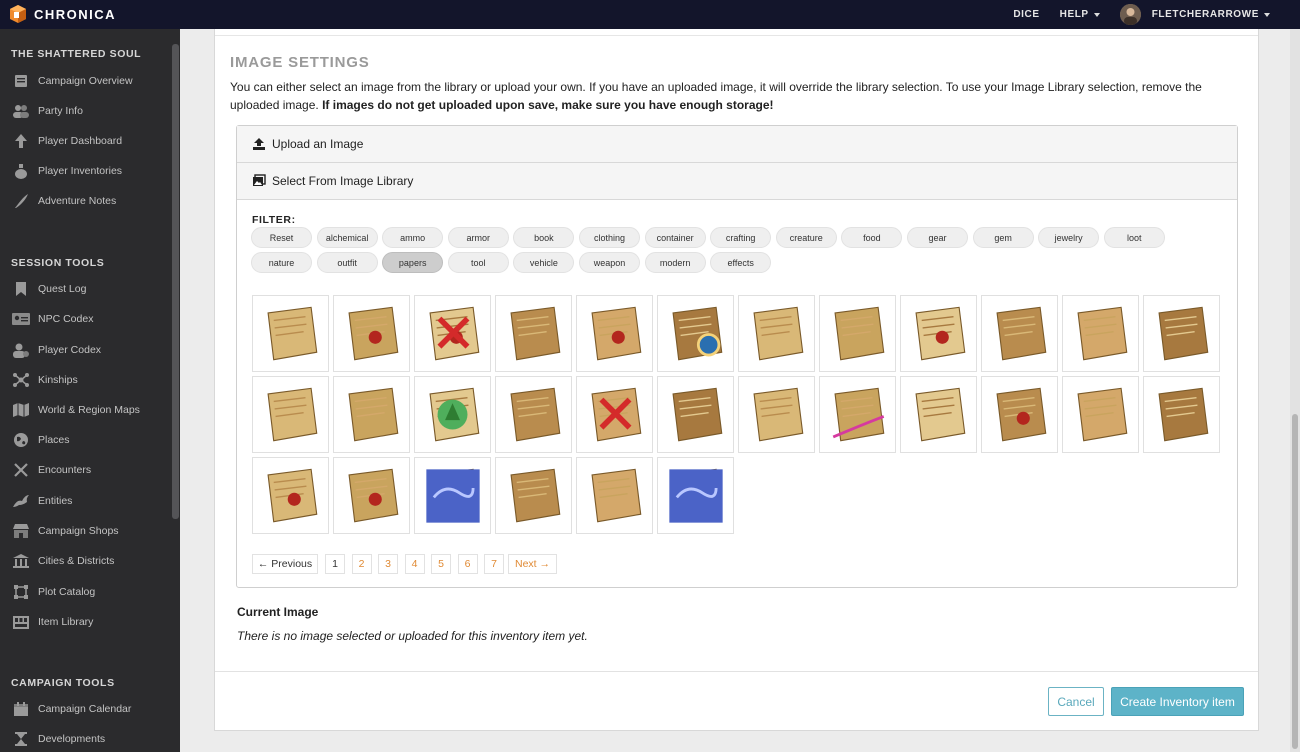 This screenshot has height=752, width=1300. I want to click on sidebar-item-party-info: Party Info, so click(47, 111).